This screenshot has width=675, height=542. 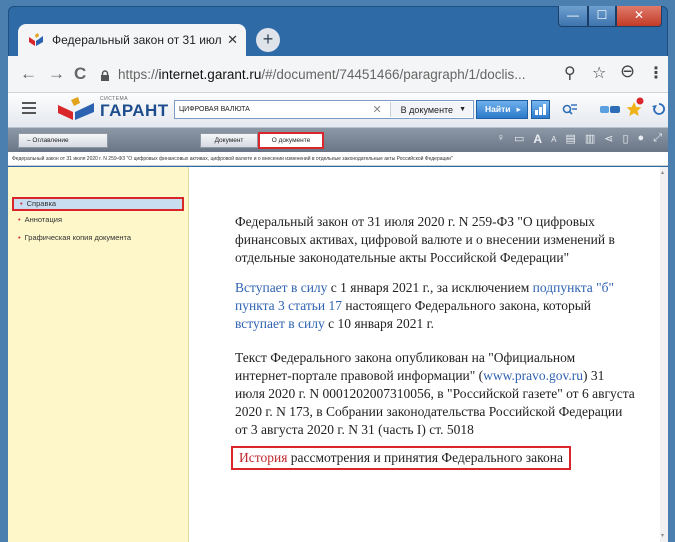 I want to click on favorites-button, so click(x=635, y=108).